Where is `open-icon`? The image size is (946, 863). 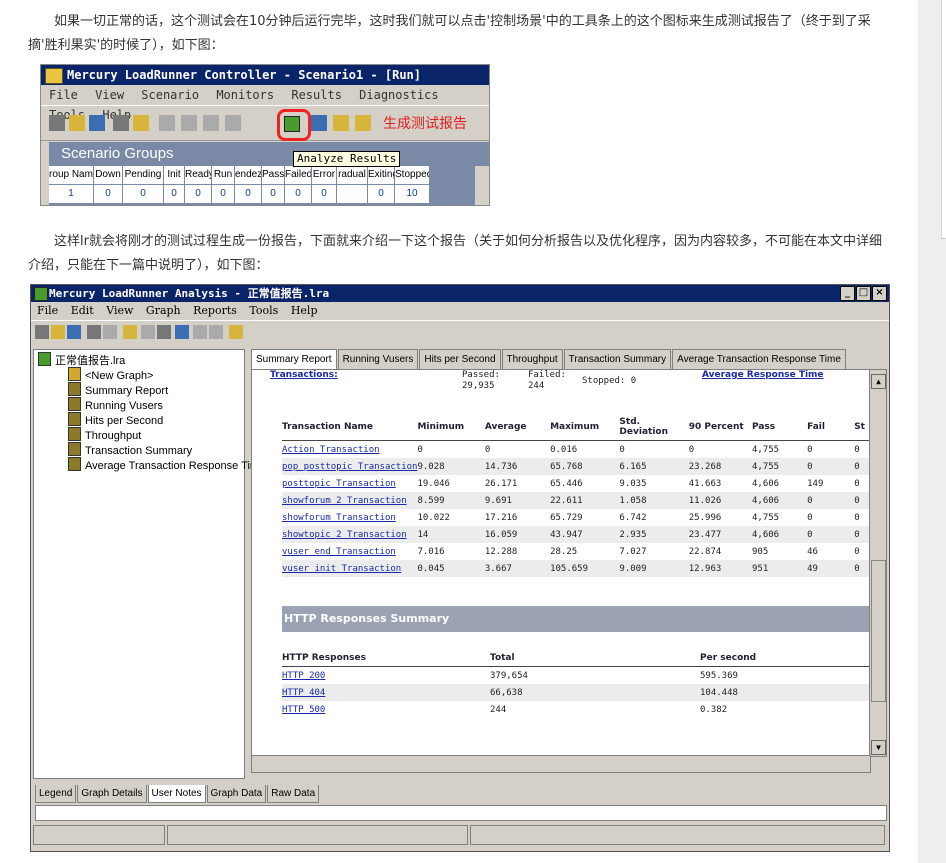
open-icon is located at coordinates (58, 332).